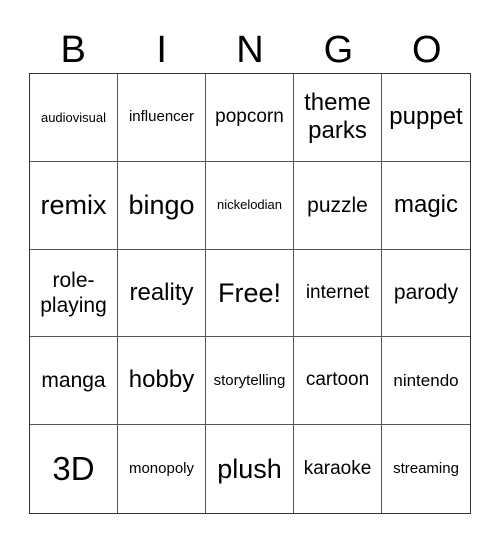  Describe the element at coordinates (74, 293) in the screenshot. I see `bingo-cell: role-playing` at that location.